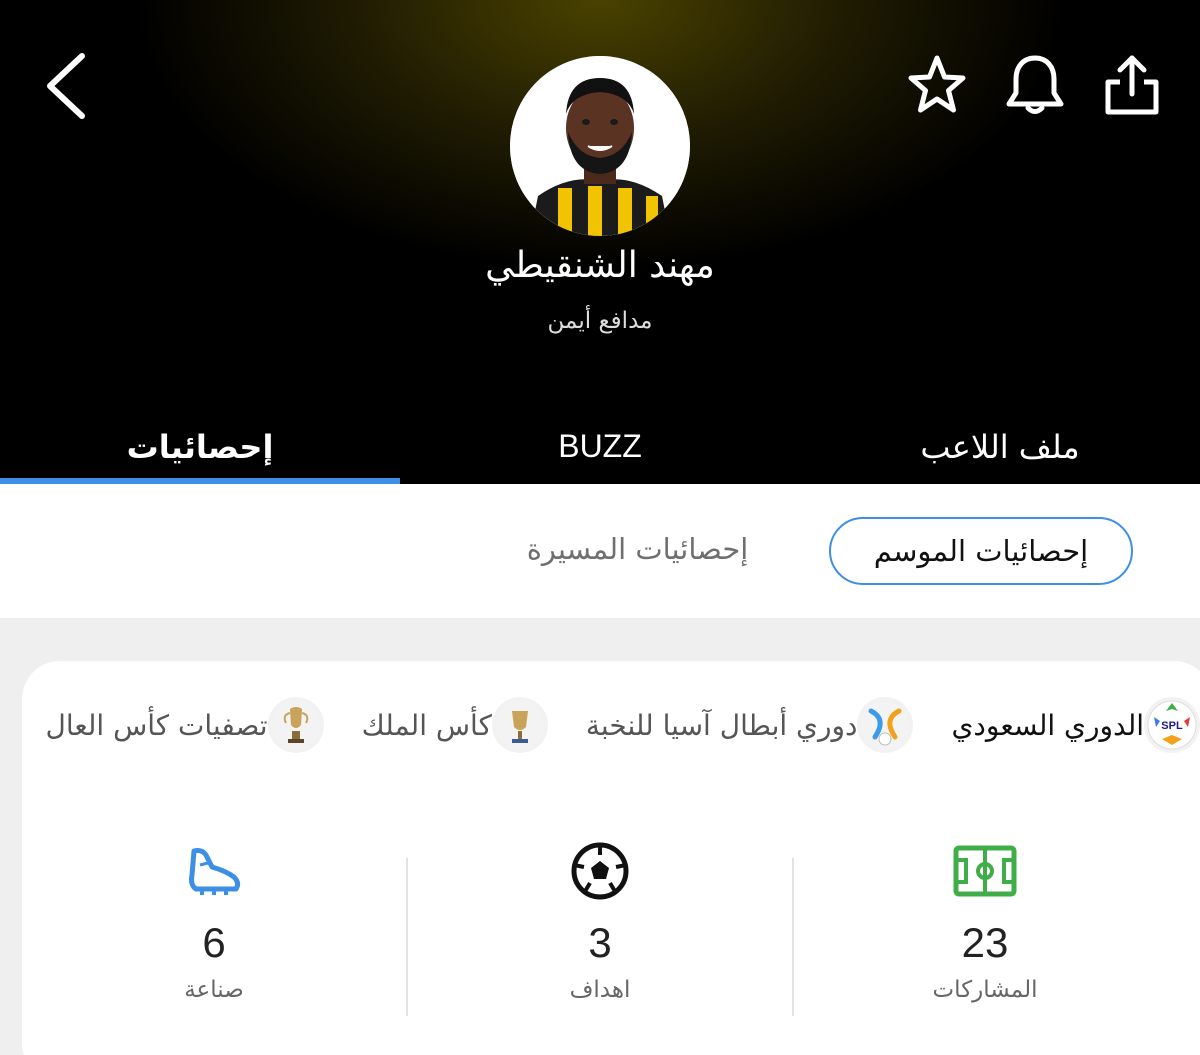 The image size is (1200, 1055). What do you see at coordinates (1047, 725) in the screenshot?
I see `competition-label: الدوري السعودي` at bounding box center [1047, 725].